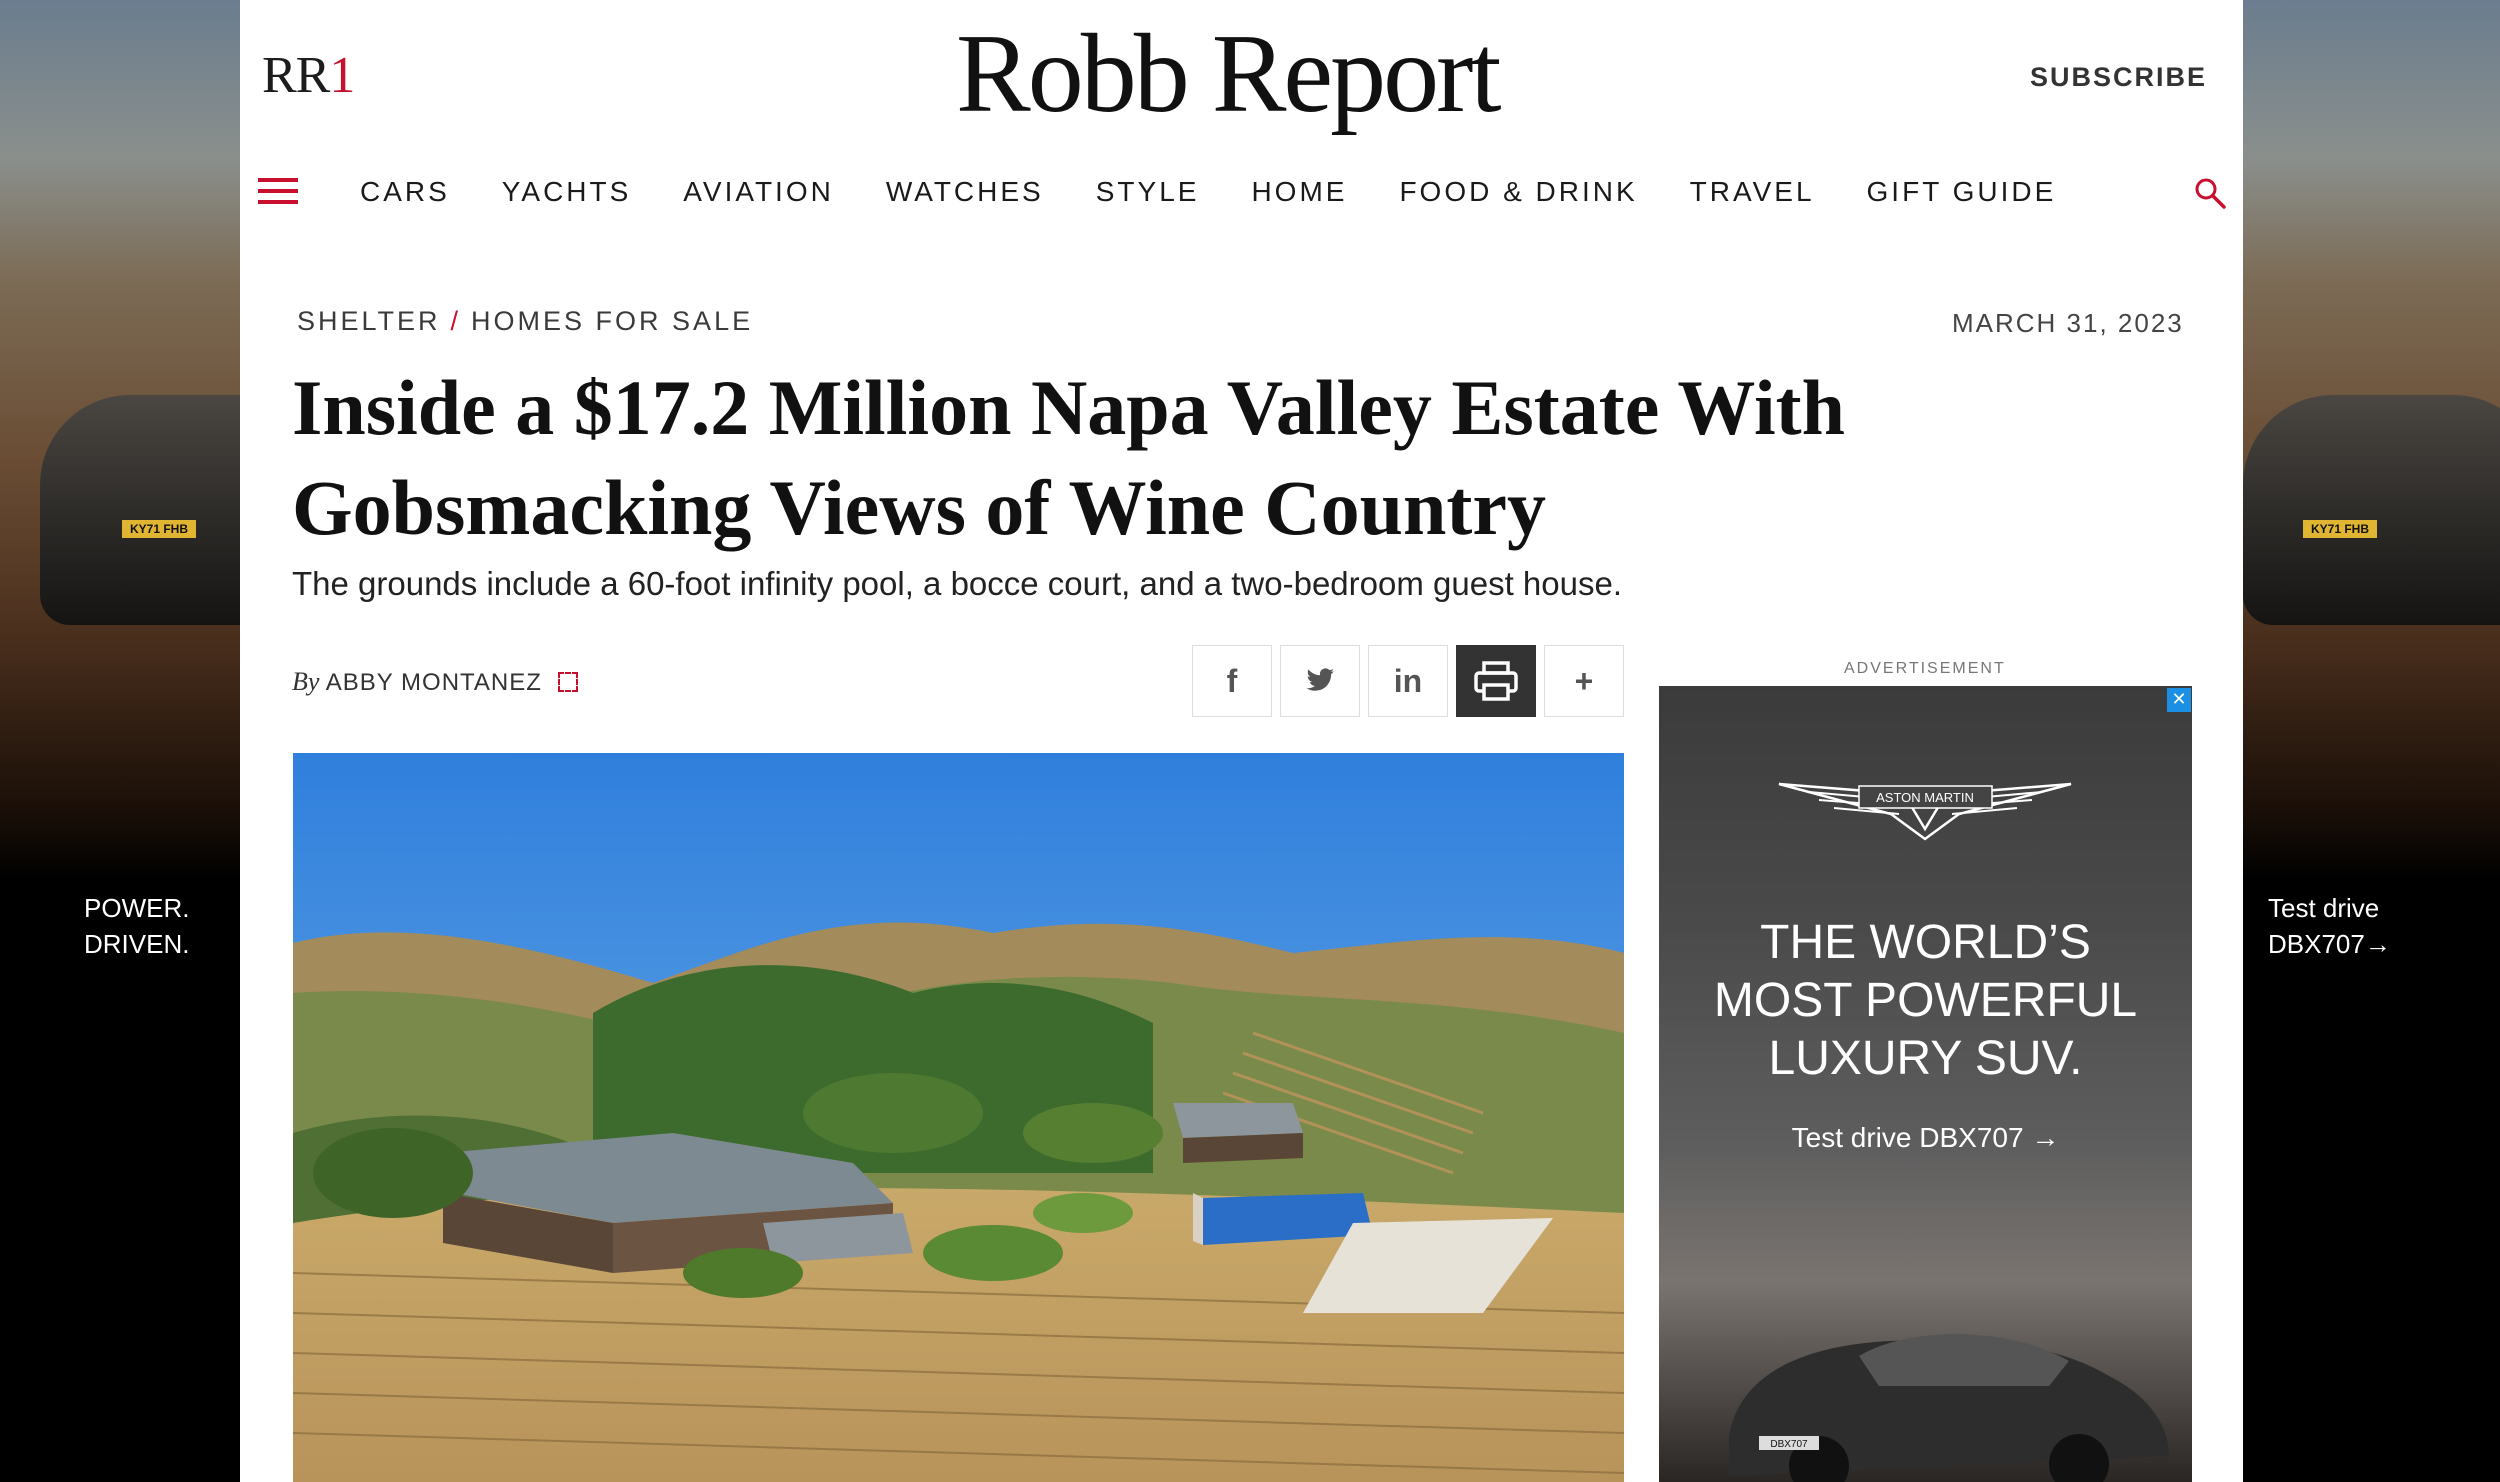 The width and height of the screenshot is (2500, 1482). Describe the element at coordinates (405, 192) in the screenshot. I see `nav-item-cars: CARS` at that location.